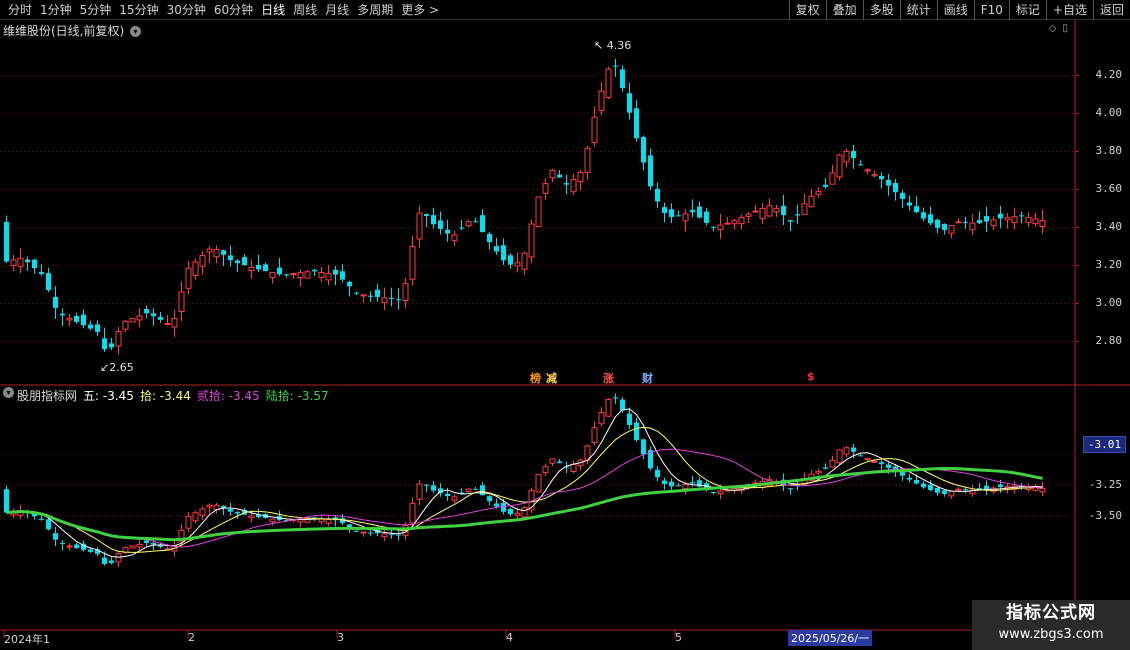  I want to click on tool-button-8: 返回, so click(1111, 10).